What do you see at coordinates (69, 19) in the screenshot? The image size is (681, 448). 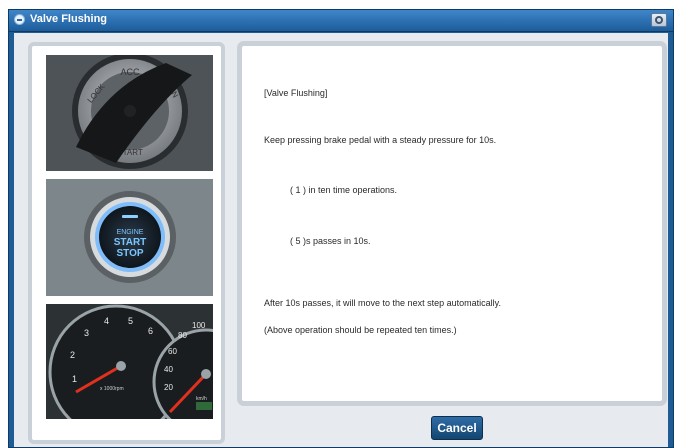 I see `window-title: Valve Flushing` at bounding box center [69, 19].